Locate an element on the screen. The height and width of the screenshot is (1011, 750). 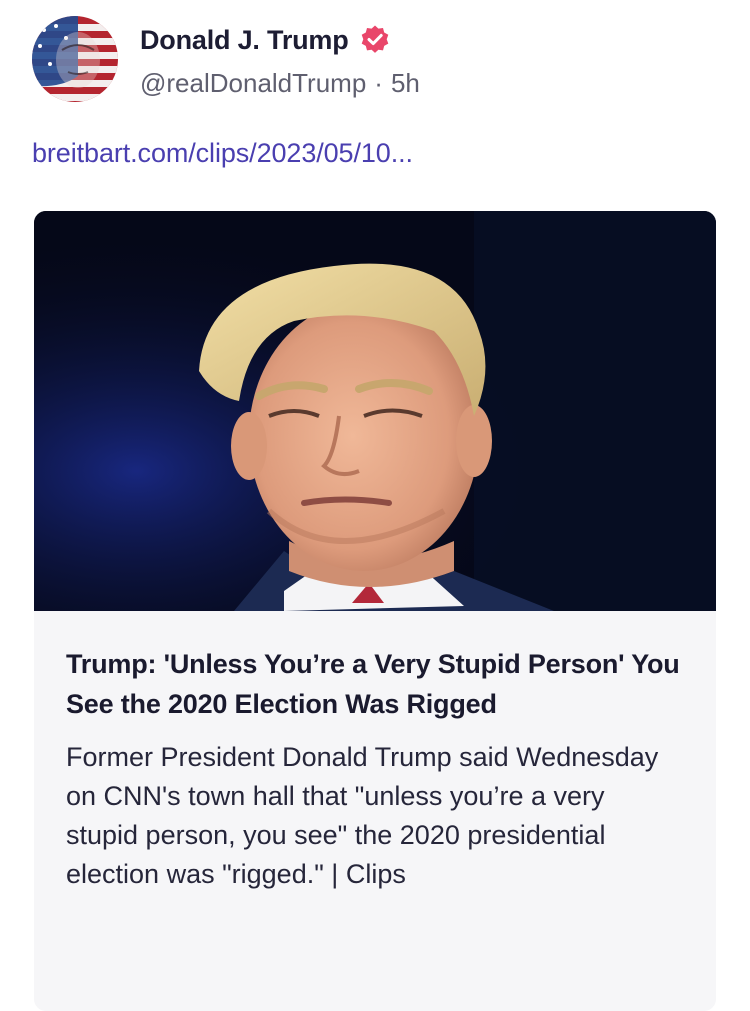
verified-badge-icon is located at coordinates (375, 40).